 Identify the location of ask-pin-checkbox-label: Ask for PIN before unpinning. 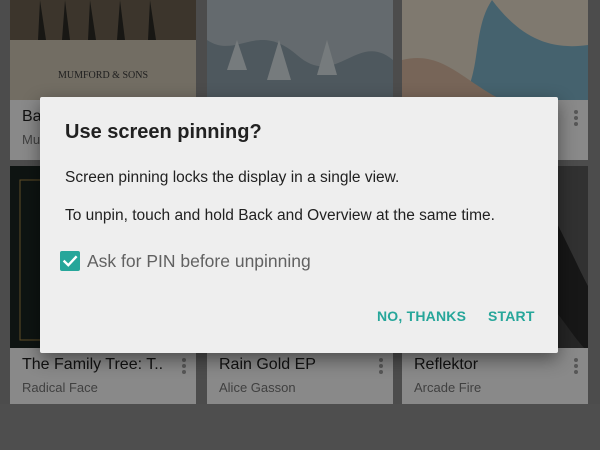
(199, 261).